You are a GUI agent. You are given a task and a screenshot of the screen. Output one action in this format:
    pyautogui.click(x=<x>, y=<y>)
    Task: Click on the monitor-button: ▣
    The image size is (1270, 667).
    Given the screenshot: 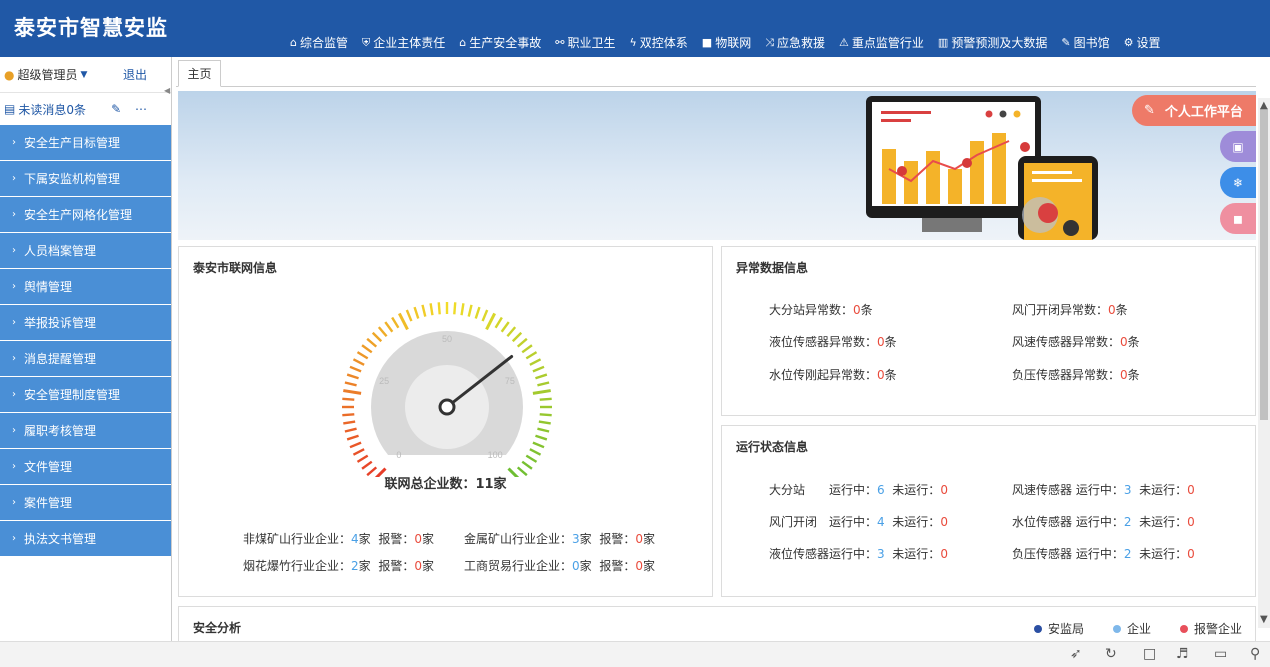 What is the action you would take?
    pyautogui.click(x=1238, y=146)
    